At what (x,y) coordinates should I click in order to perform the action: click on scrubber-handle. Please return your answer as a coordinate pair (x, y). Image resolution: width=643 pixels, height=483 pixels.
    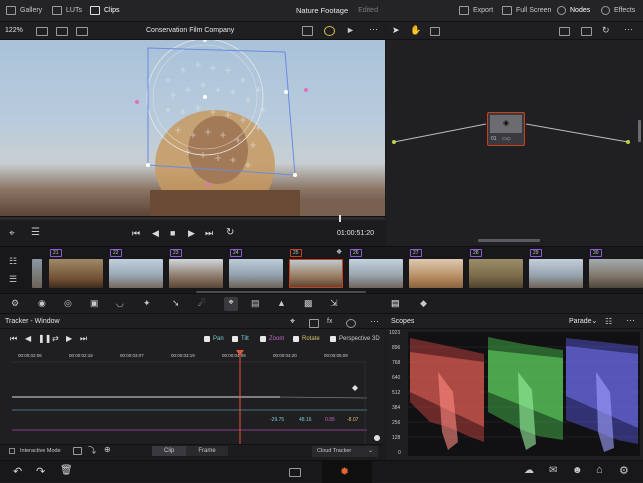
    Looking at the image, I should click on (340, 218).